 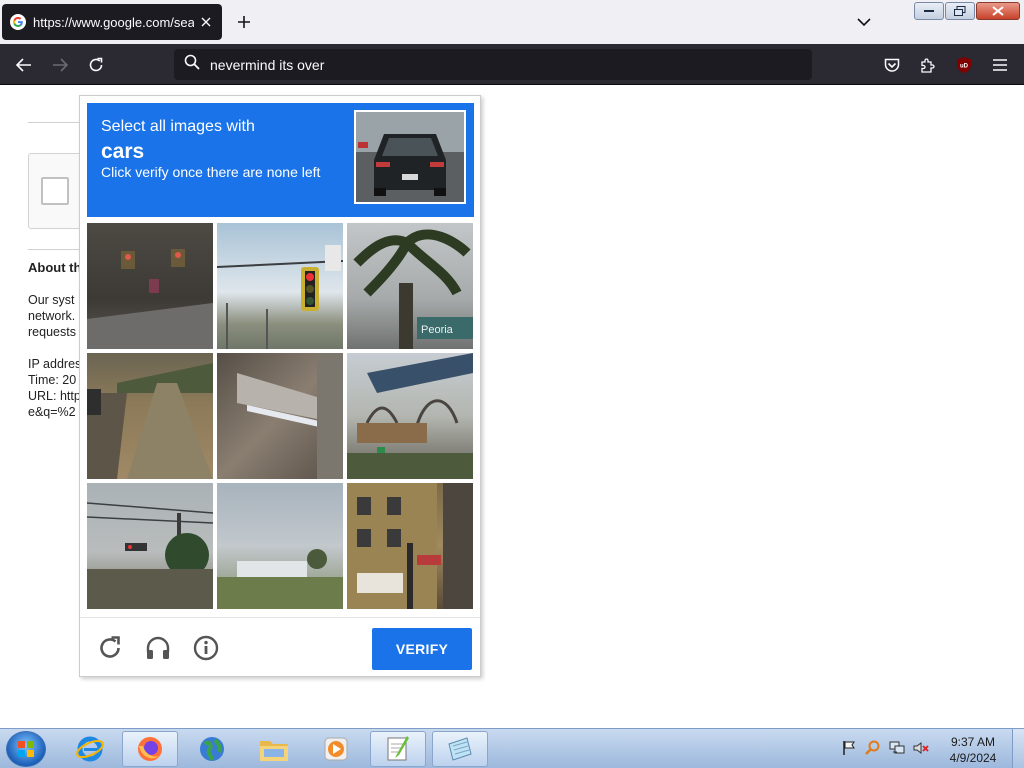 What do you see at coordinates (849, 748) in the screenshot?
I see `action-center-flag-icon` at bounding box center [849, 748].